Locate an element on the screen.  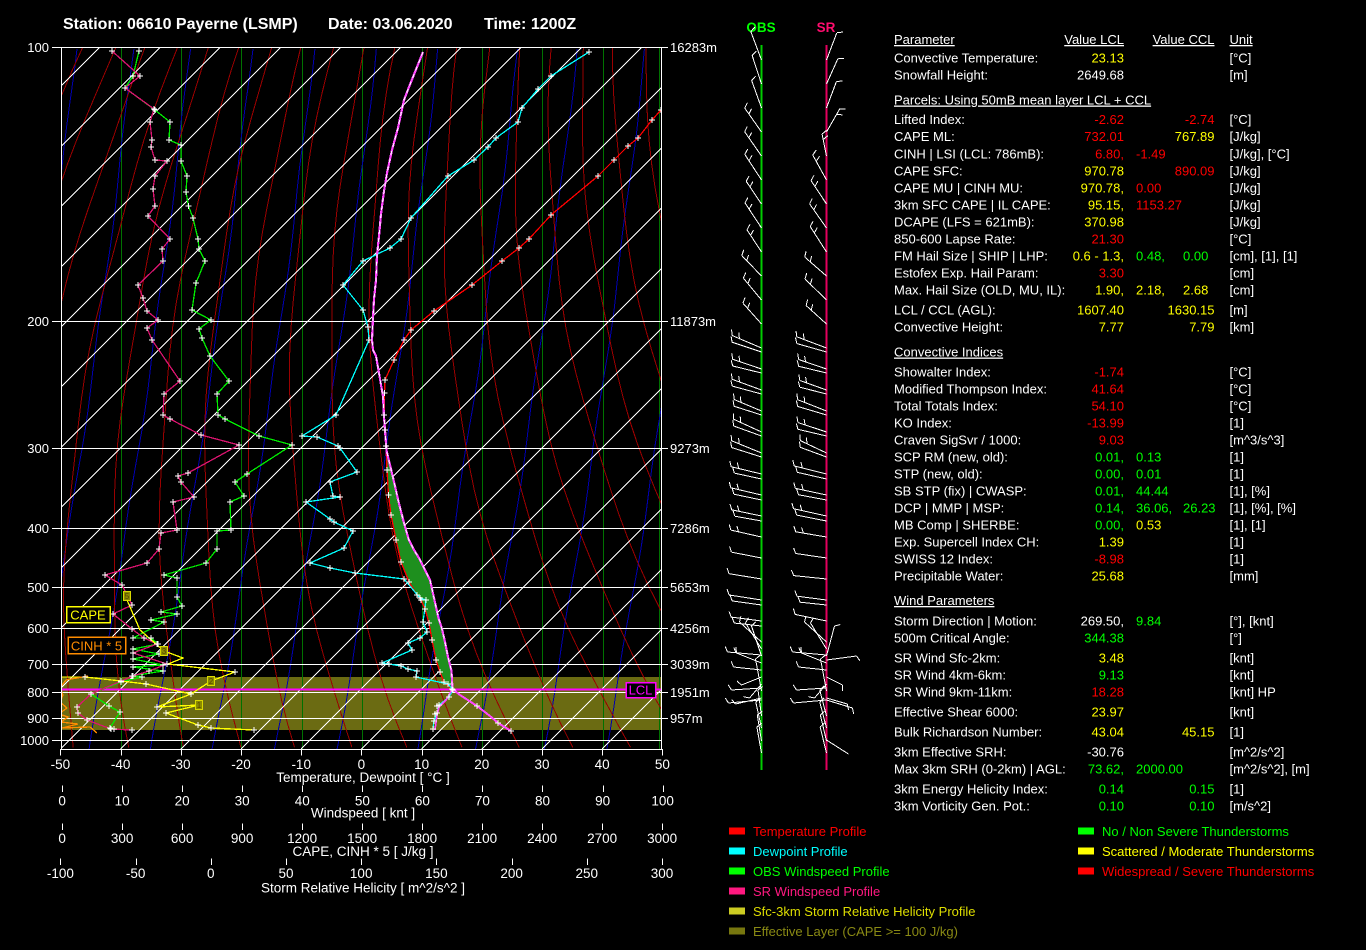
svg-text: 44.44 is located at coordinates (1152, 491).